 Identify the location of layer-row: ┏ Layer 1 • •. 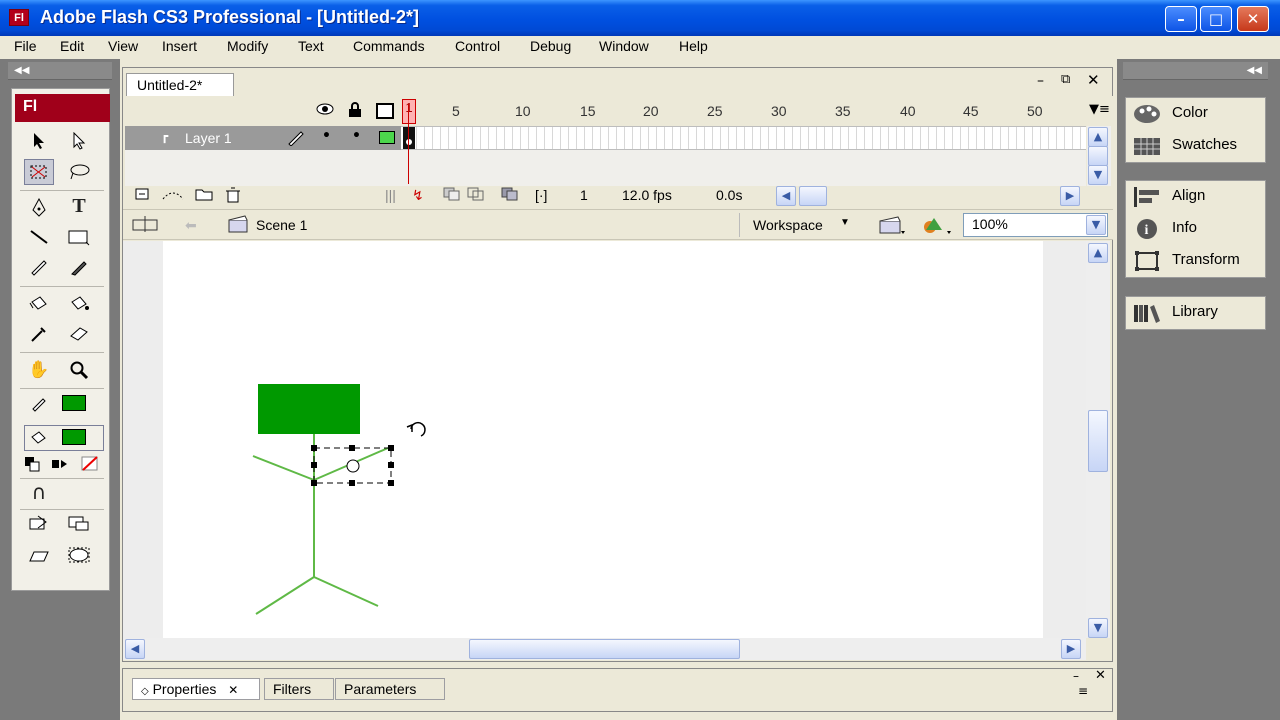
(263, 138).